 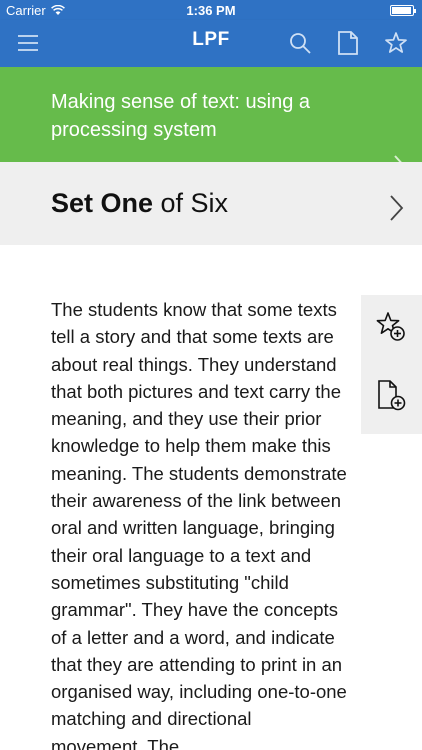 I want to click on status-bar: Carrier 1:36 PM, so click(x=211, y=10).